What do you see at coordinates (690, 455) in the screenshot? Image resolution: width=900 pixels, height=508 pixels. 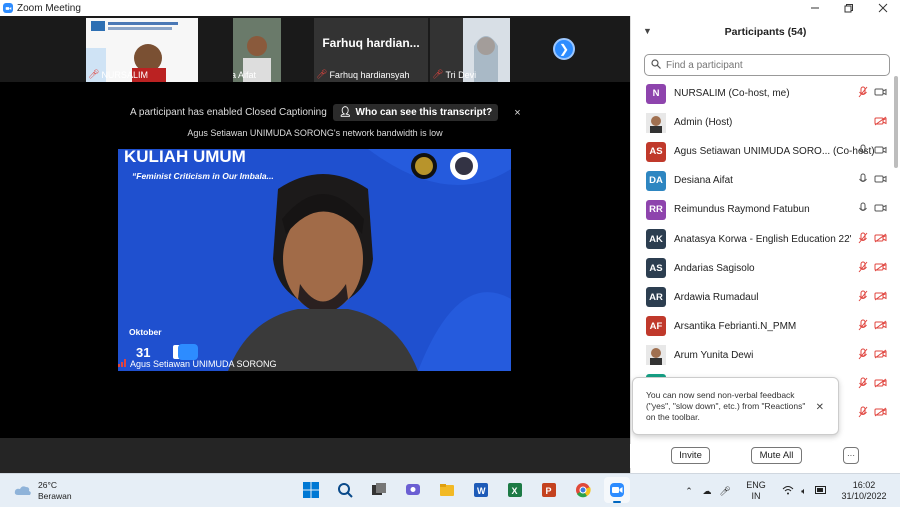 I see `invite-button: Invite` at bounding box center [690, 455].